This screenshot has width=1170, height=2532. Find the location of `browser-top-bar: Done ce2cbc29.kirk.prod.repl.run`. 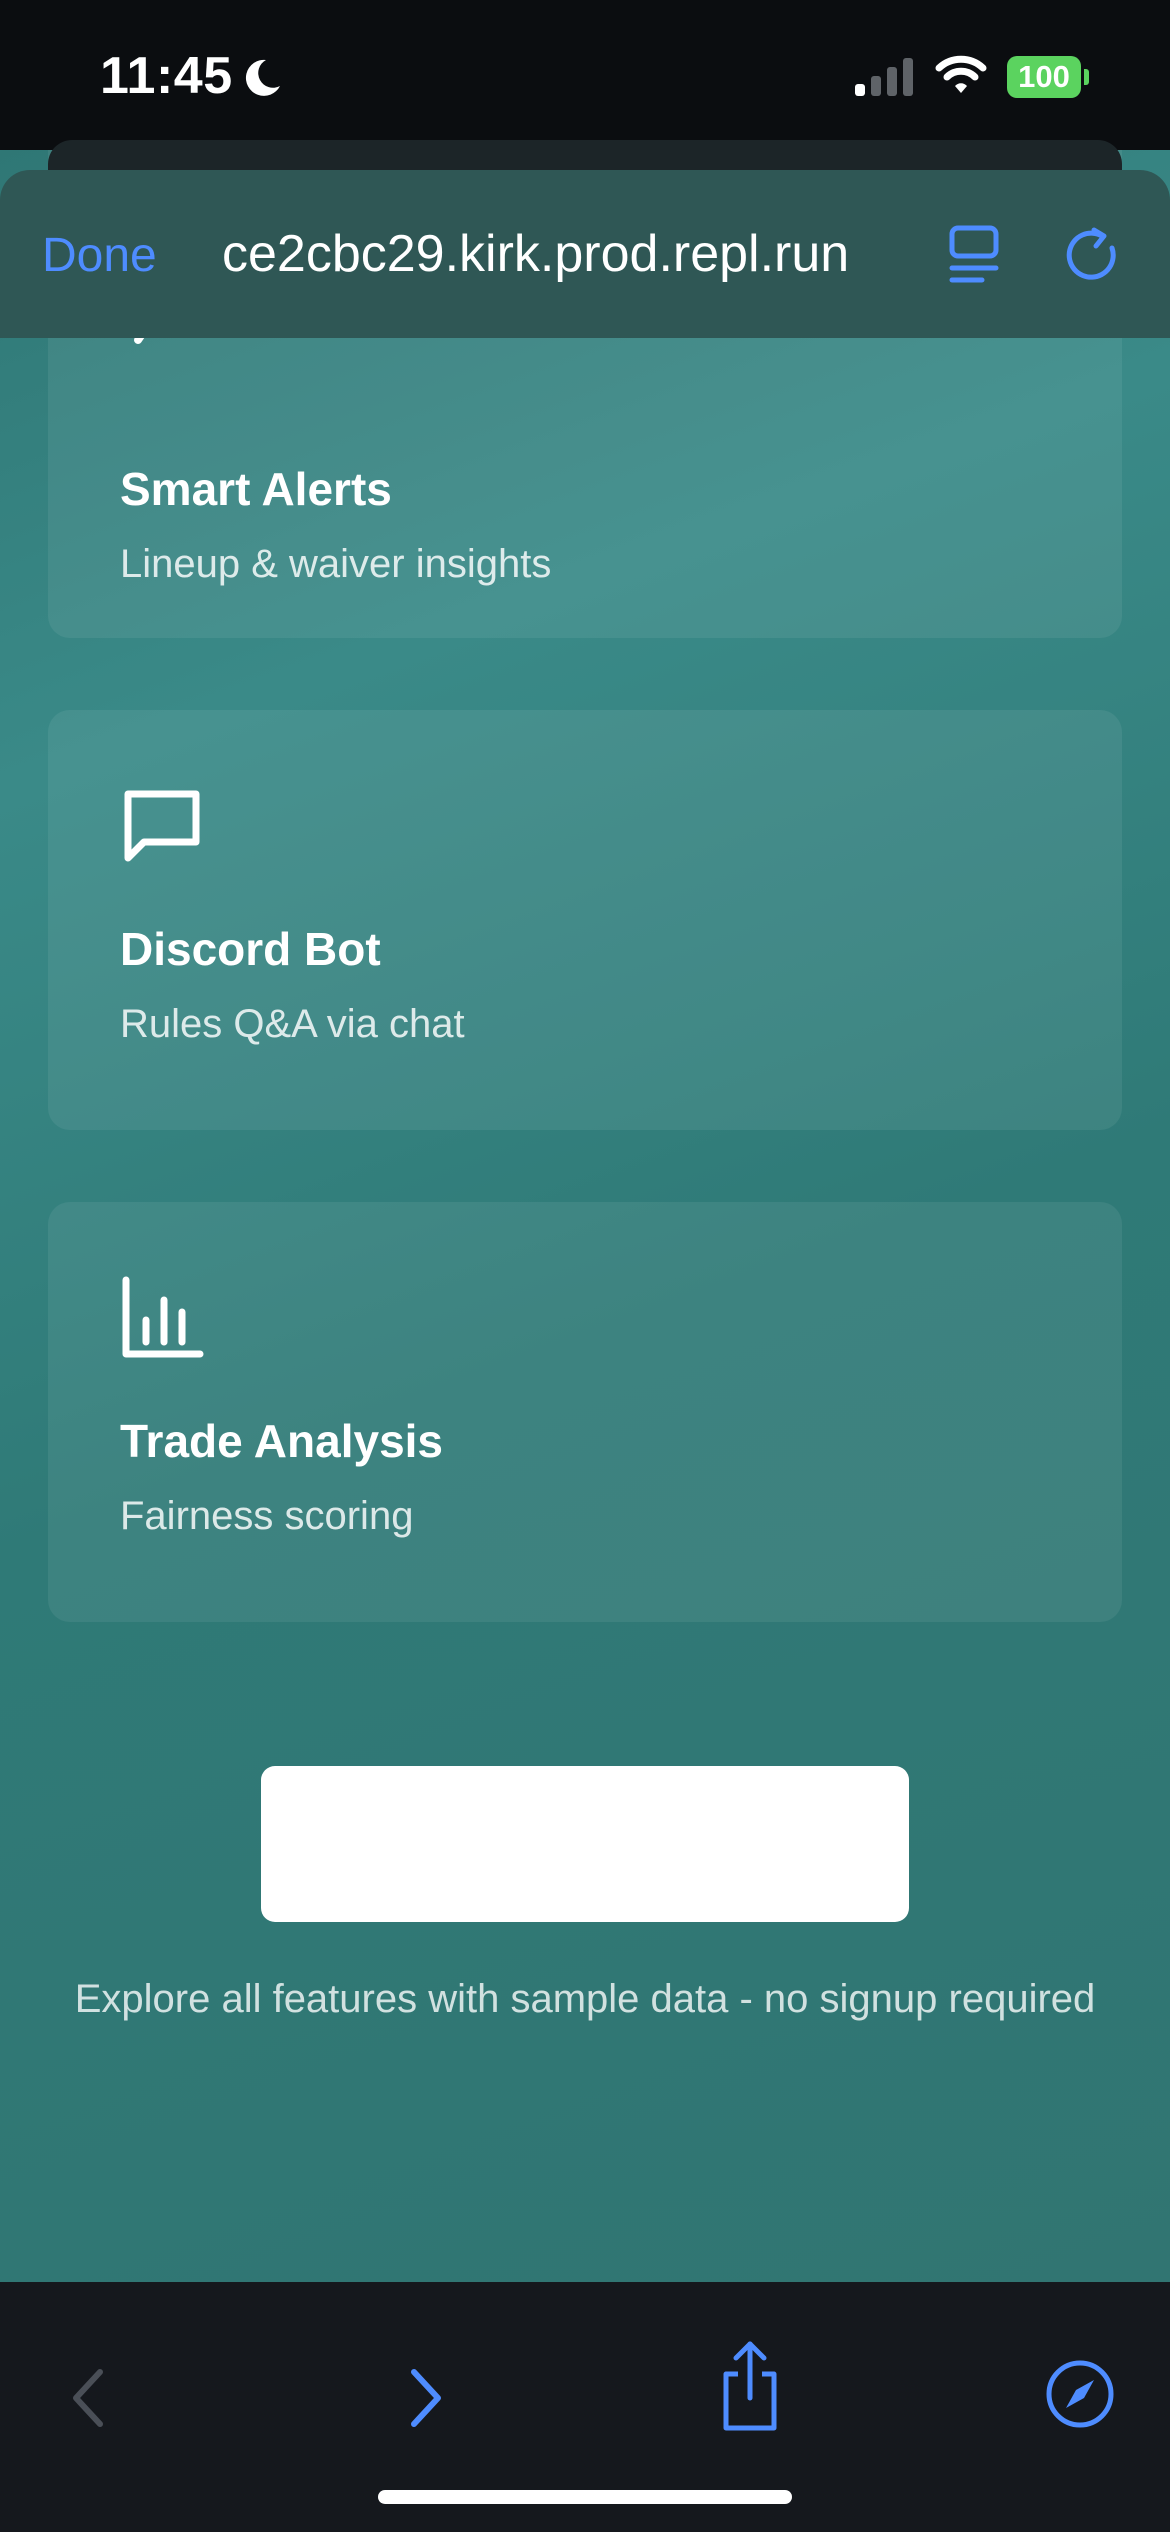

browser-top-bar: Done ce2cbc29.kirk.prod.repl.run is located at coordinates (585, 254).